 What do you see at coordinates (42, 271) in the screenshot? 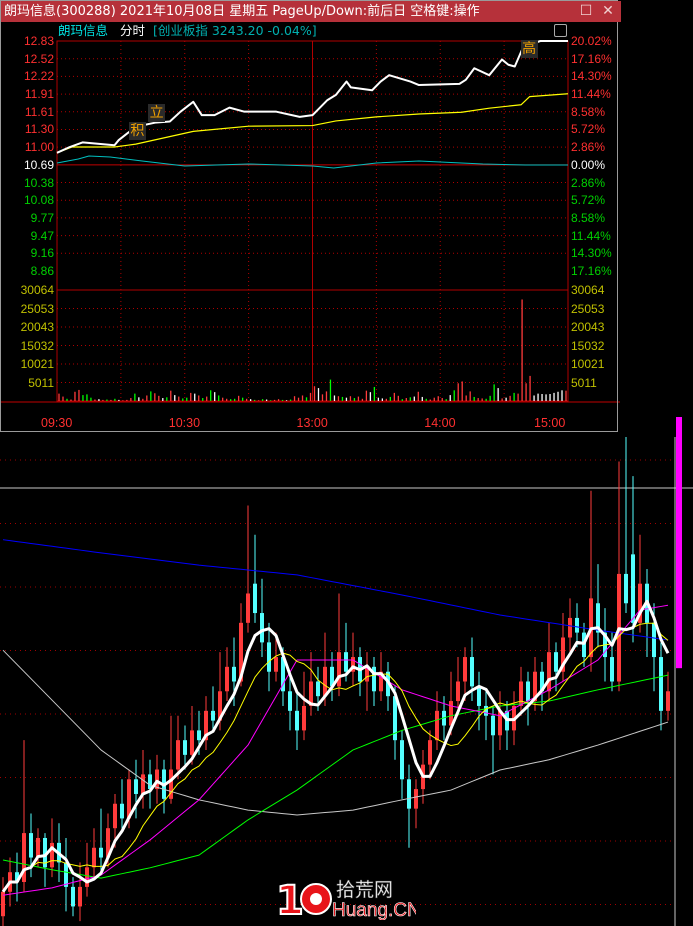
I see `price-tick-label: 8.86` at bounding box center [42, 271].